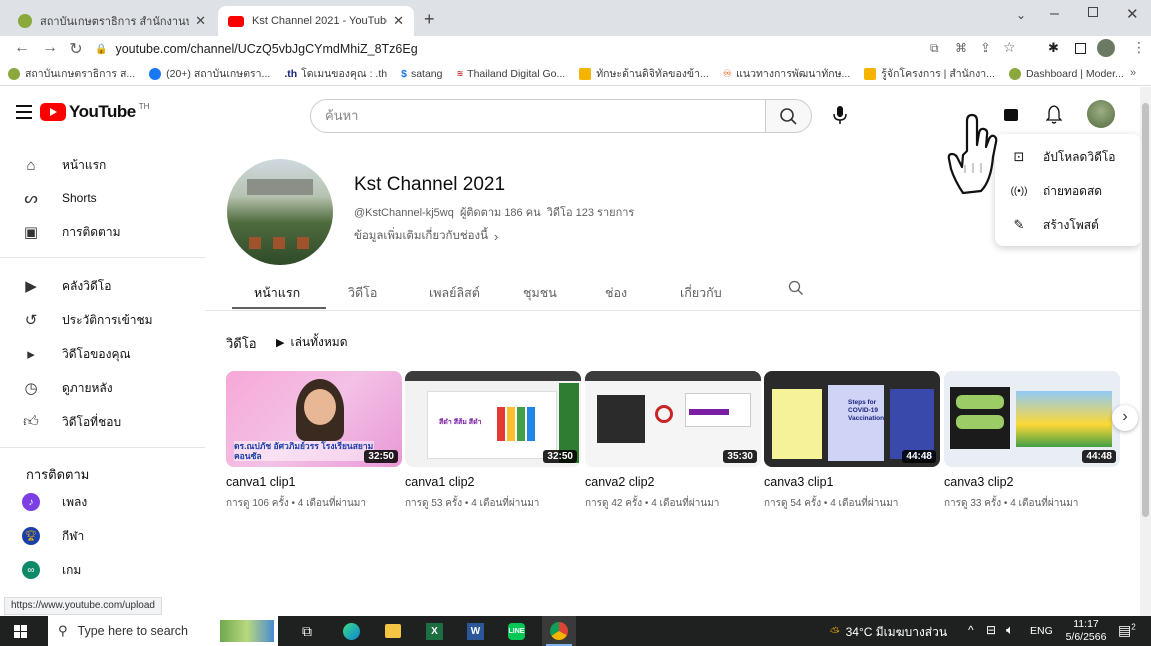 The image size is (1151, 646). Describe the element at coordinates (1054, 116) in the screenshot. I see `notifications-icon` at that location.